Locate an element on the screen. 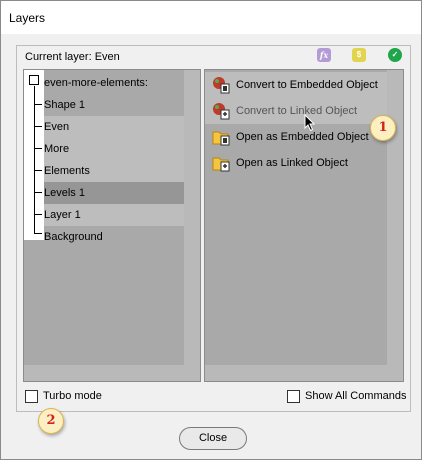 This screenshot has height=460, width=422. close-button: Close is located at coordinates (213, 438).